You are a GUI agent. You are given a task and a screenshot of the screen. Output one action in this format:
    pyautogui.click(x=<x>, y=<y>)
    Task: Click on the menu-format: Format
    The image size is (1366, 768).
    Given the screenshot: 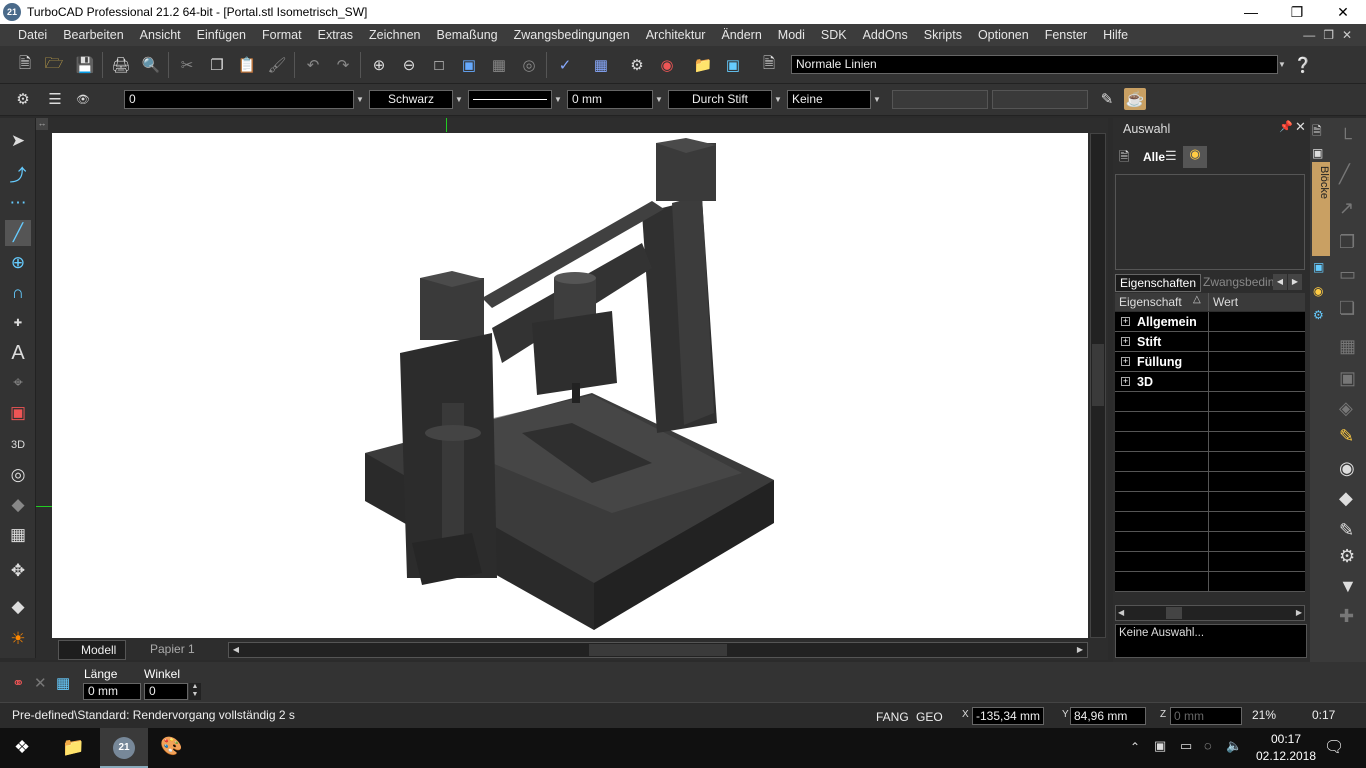 What is the action you would take?
    pyautogui.click(x=282, y=35)
    